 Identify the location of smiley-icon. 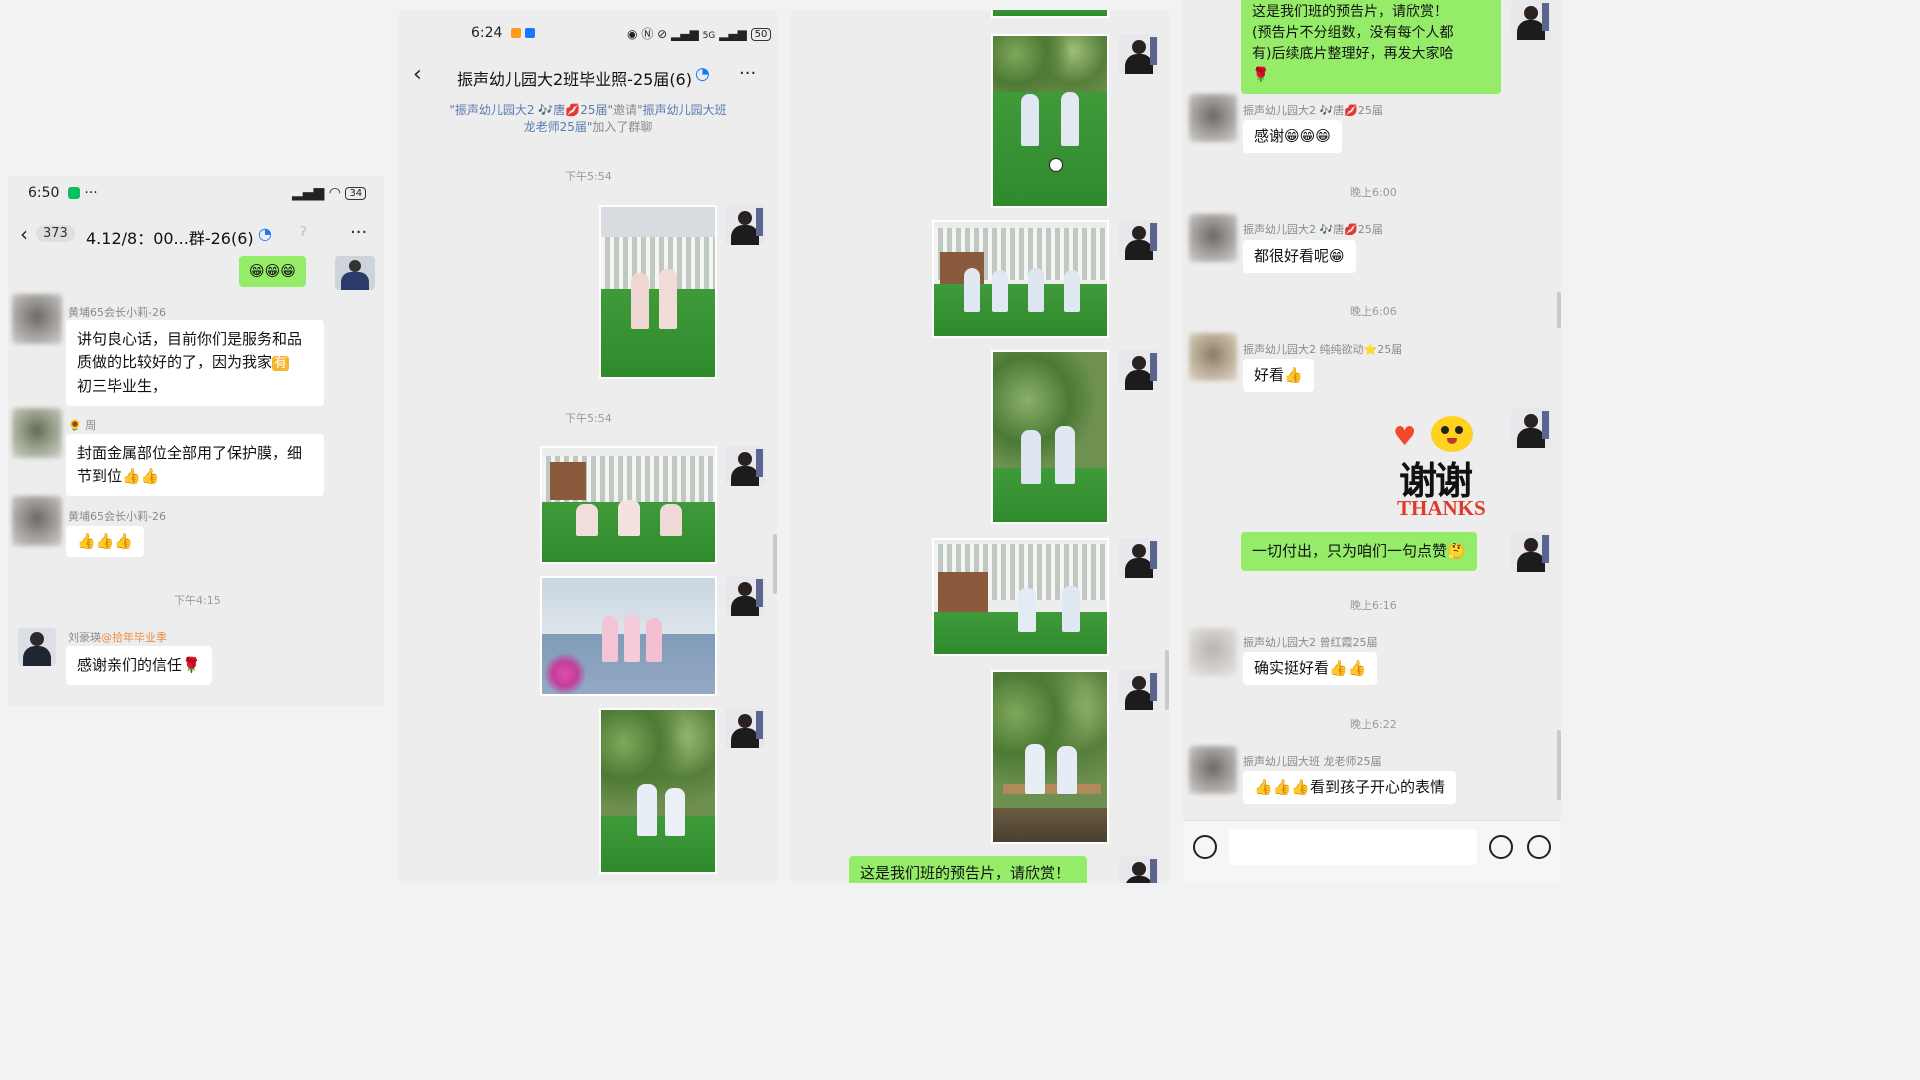
(1452, 434).